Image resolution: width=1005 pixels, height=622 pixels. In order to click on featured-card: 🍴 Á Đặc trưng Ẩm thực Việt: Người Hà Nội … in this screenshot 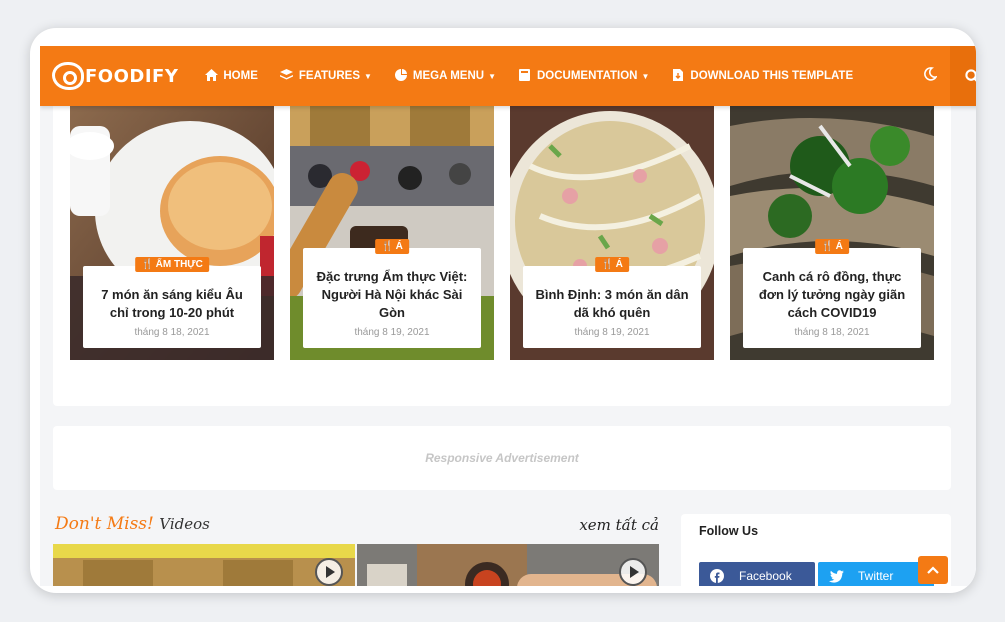, I will do `click(392, 233)`.